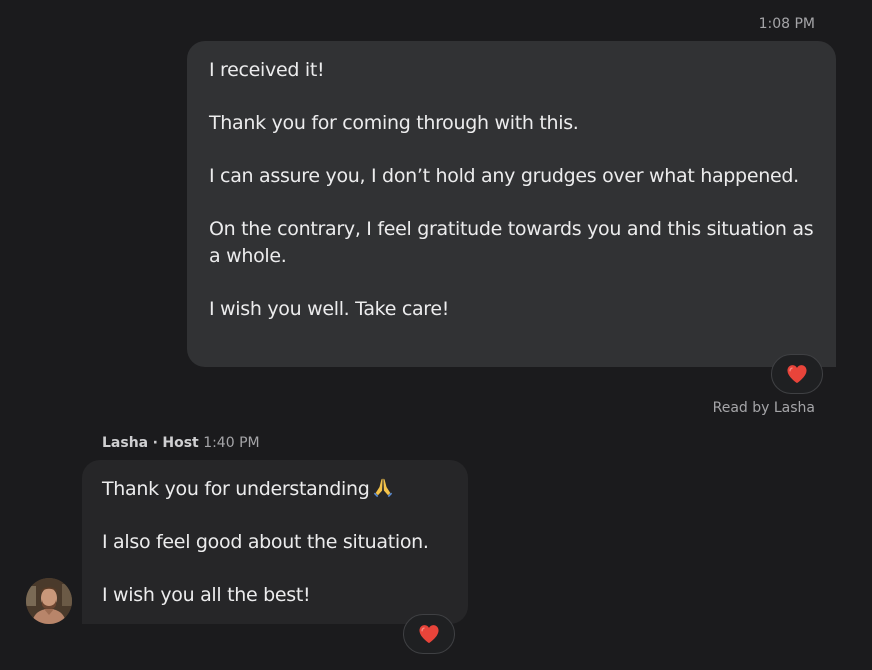 The width and height of the screenshot is (872, 670). What do you see at coordinates (786, 24) in the screenshot?
I see `outgoing-timestamp: 1:08 PM` at bounding box center [786, 24].